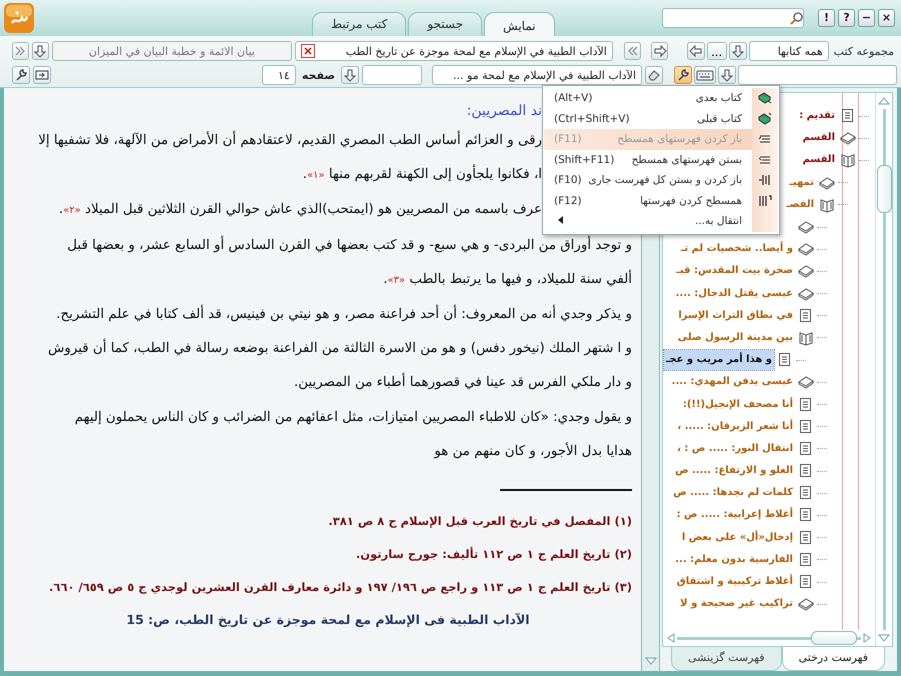 Image resolution: width=901 pixels, height=676 pixels. Describe the element at coordinates (453, 51) in the screenshot. I see `book-tab: الآداب الطبية في الإسلام مع لمحة موجزة عن تاريخ الطب` at that location.